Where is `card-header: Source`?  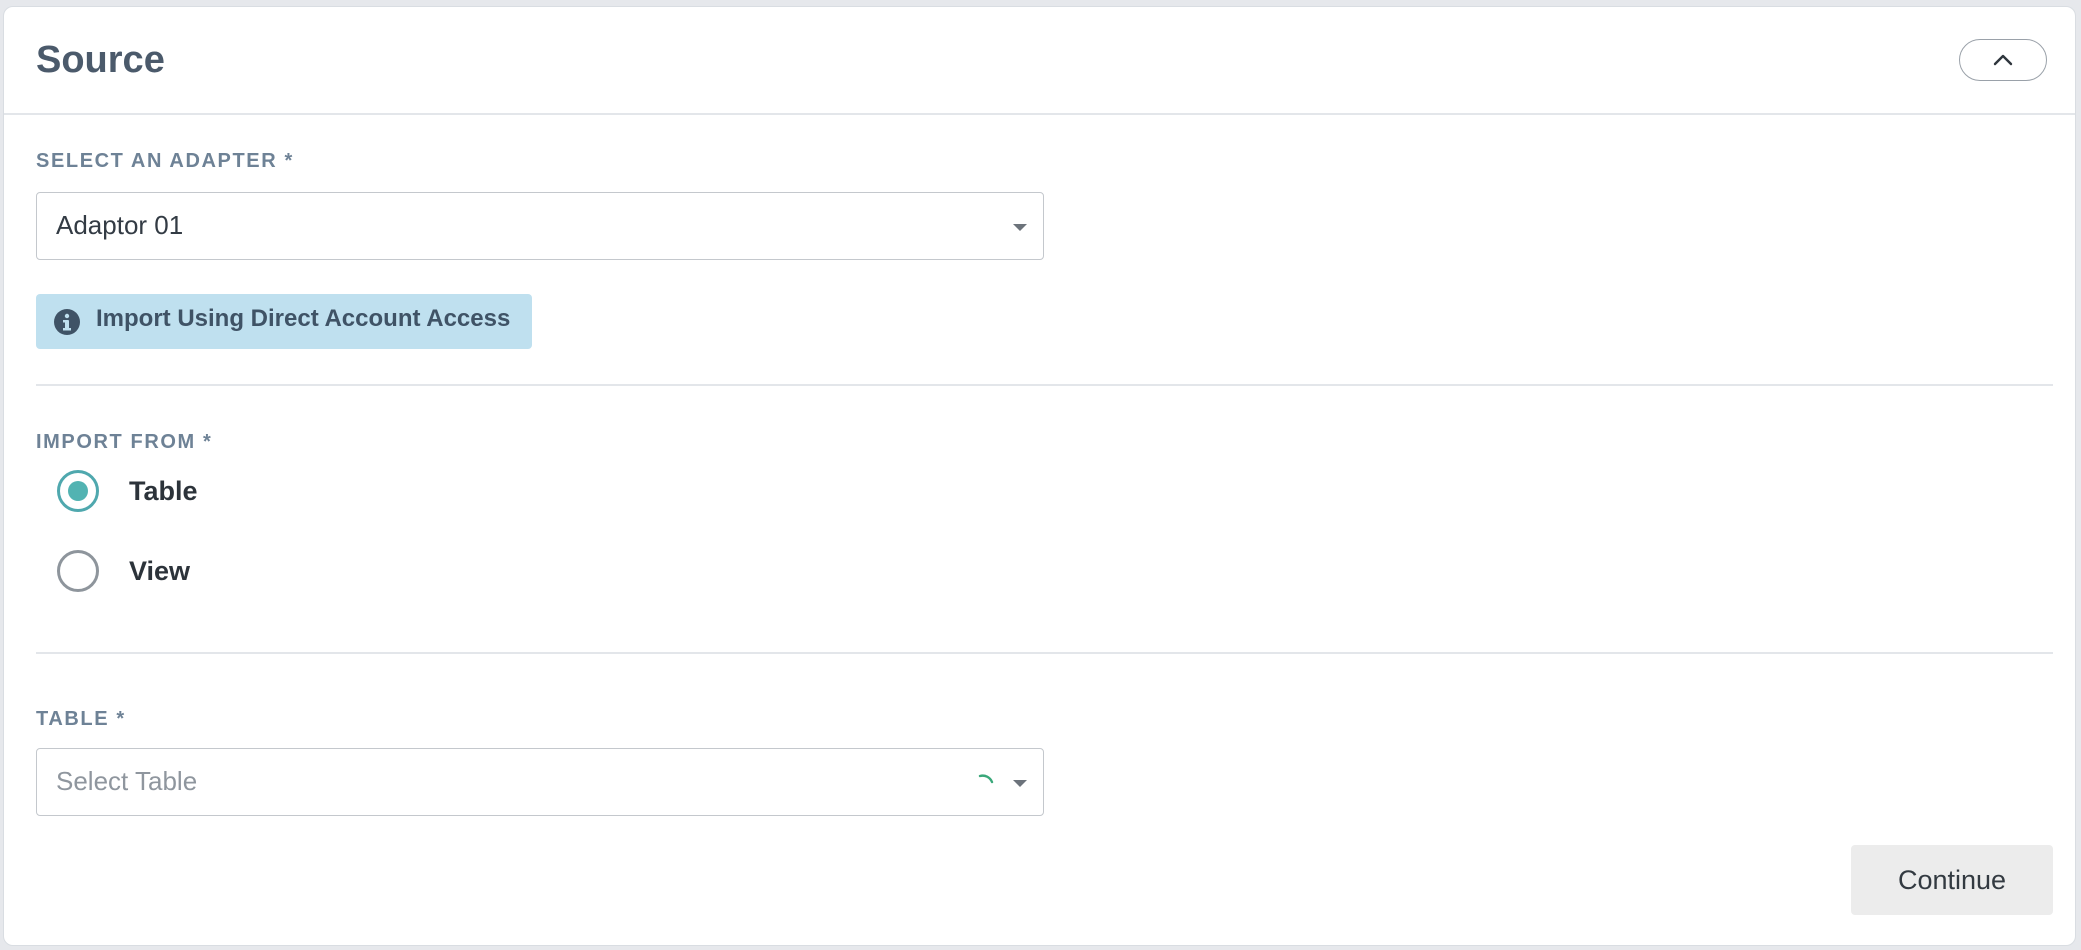 card-header: Source is located at coordinates (1039, 61).